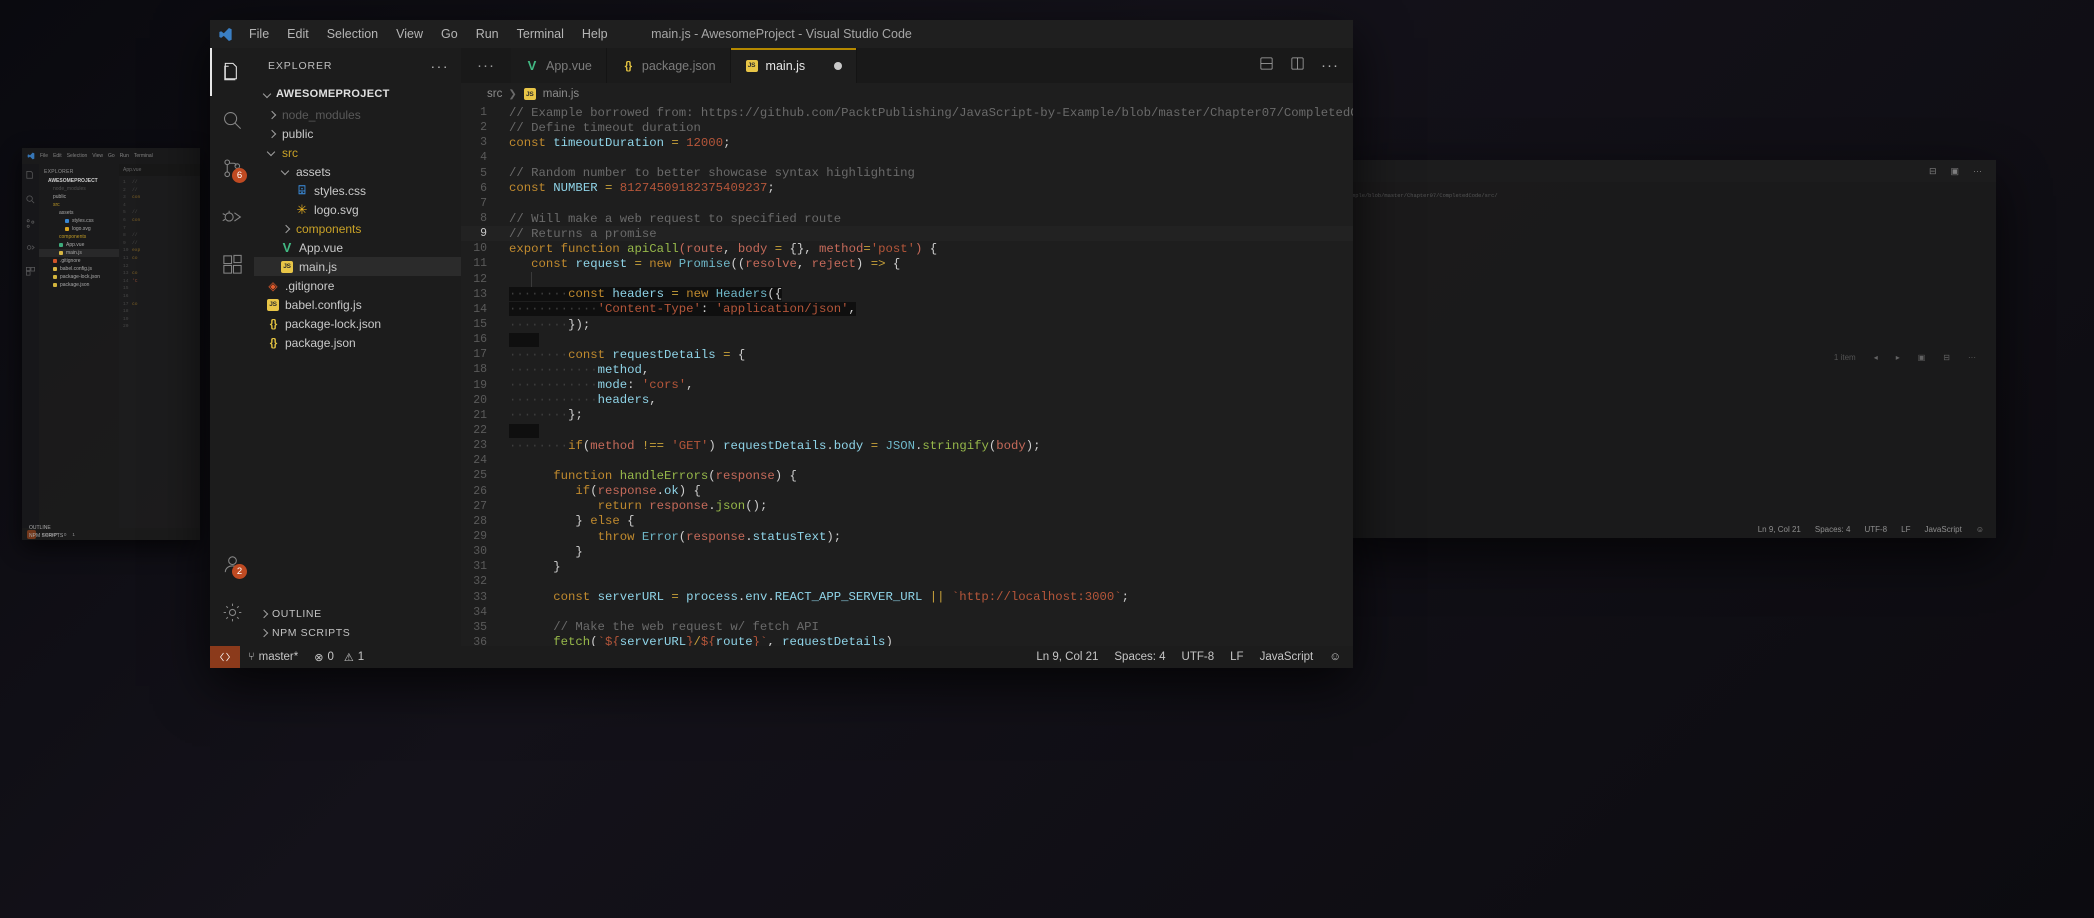  What do you see at coordinates (57, 156) in the screenshot?
I see `bg-left-menu-edit: Edit` at bounding box center [57, 156].